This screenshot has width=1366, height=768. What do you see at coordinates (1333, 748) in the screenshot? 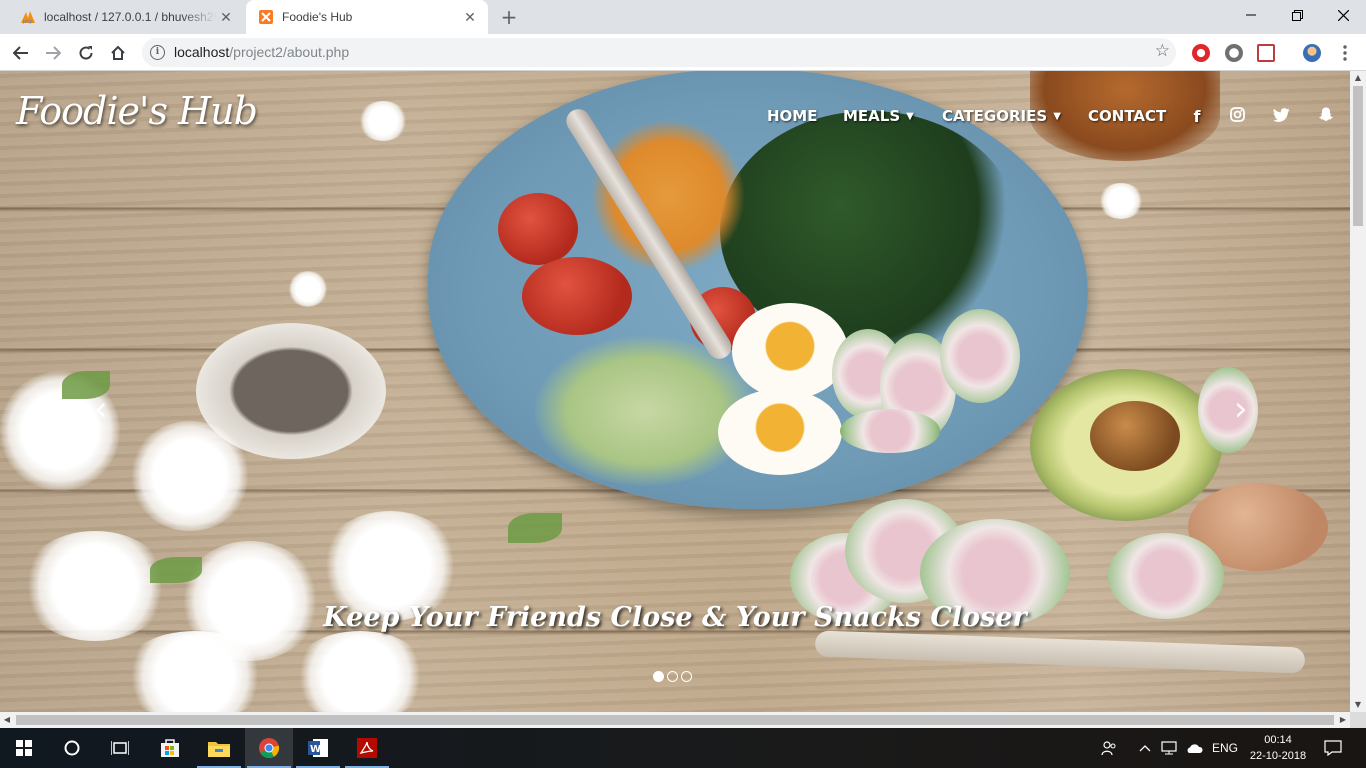
I see `action-center-icon` at bounding box center [1333, 748].